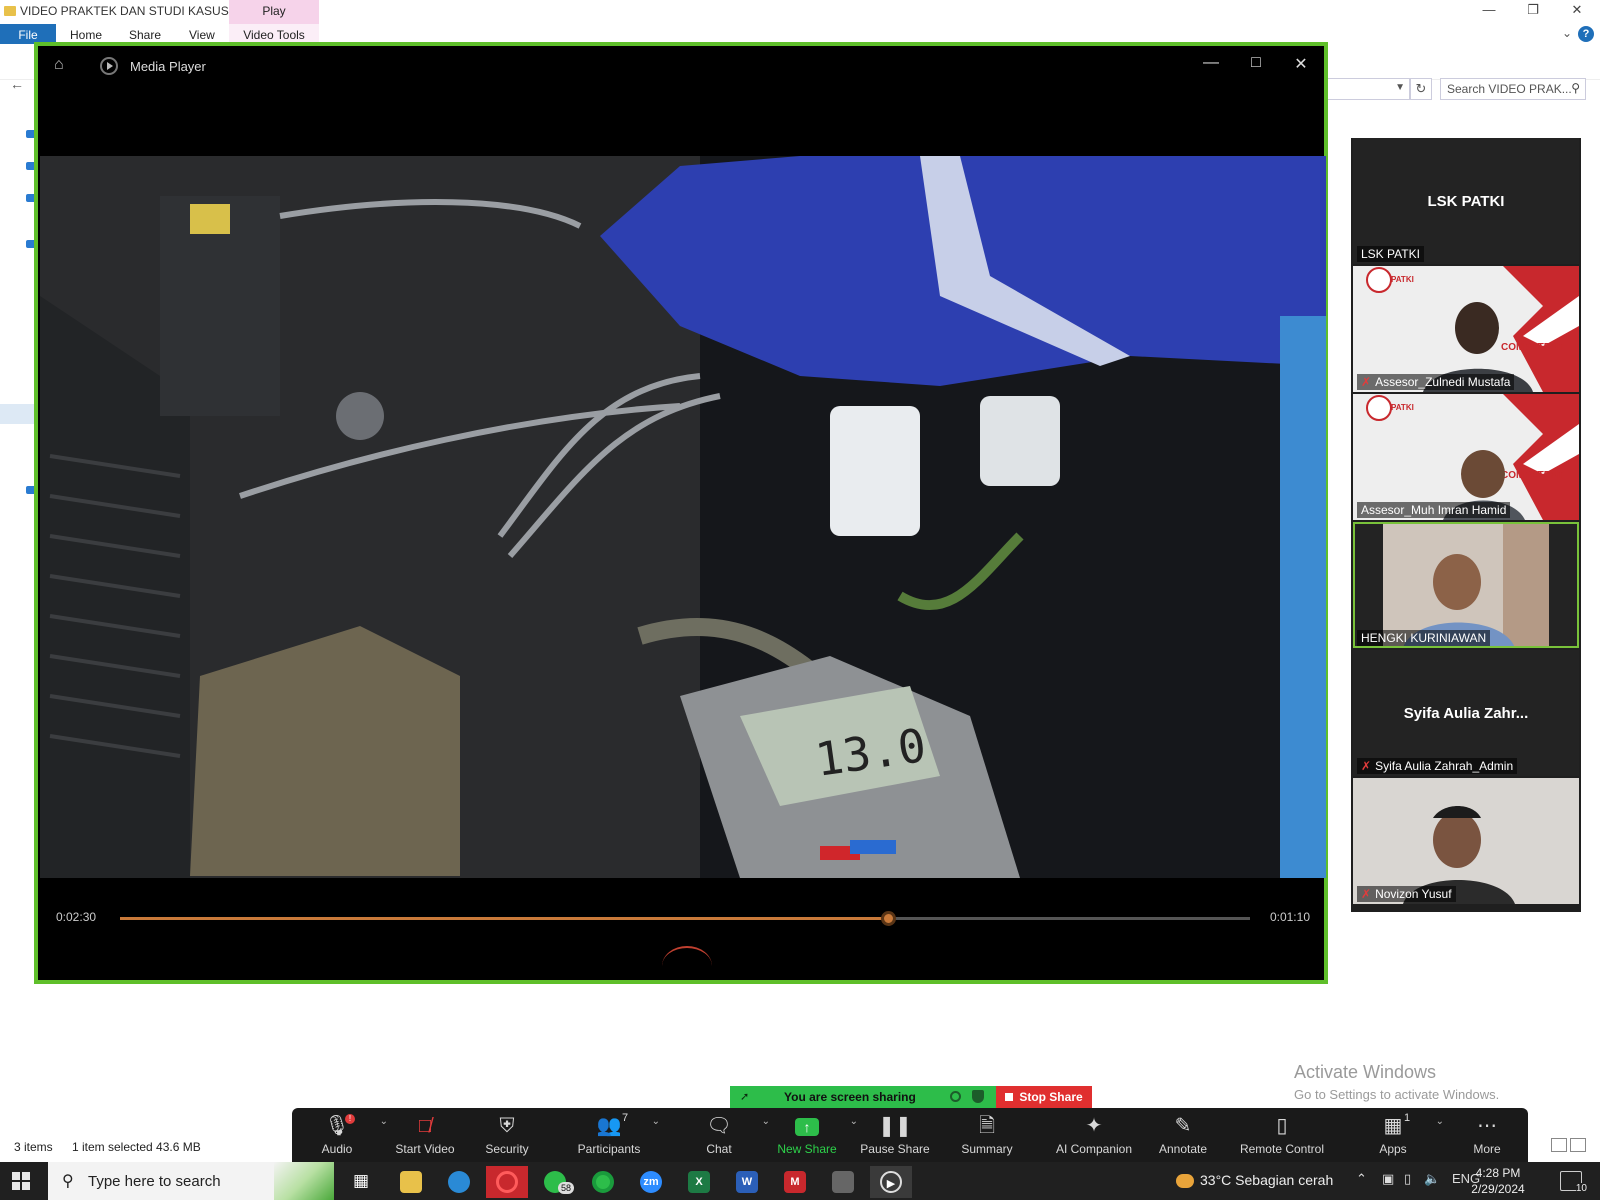 The width and height of the screenshot is (1600, 1200). Describe the element at coordinates (507, 1182) in the screenshot. I see `opera-browser-icon` at that location.